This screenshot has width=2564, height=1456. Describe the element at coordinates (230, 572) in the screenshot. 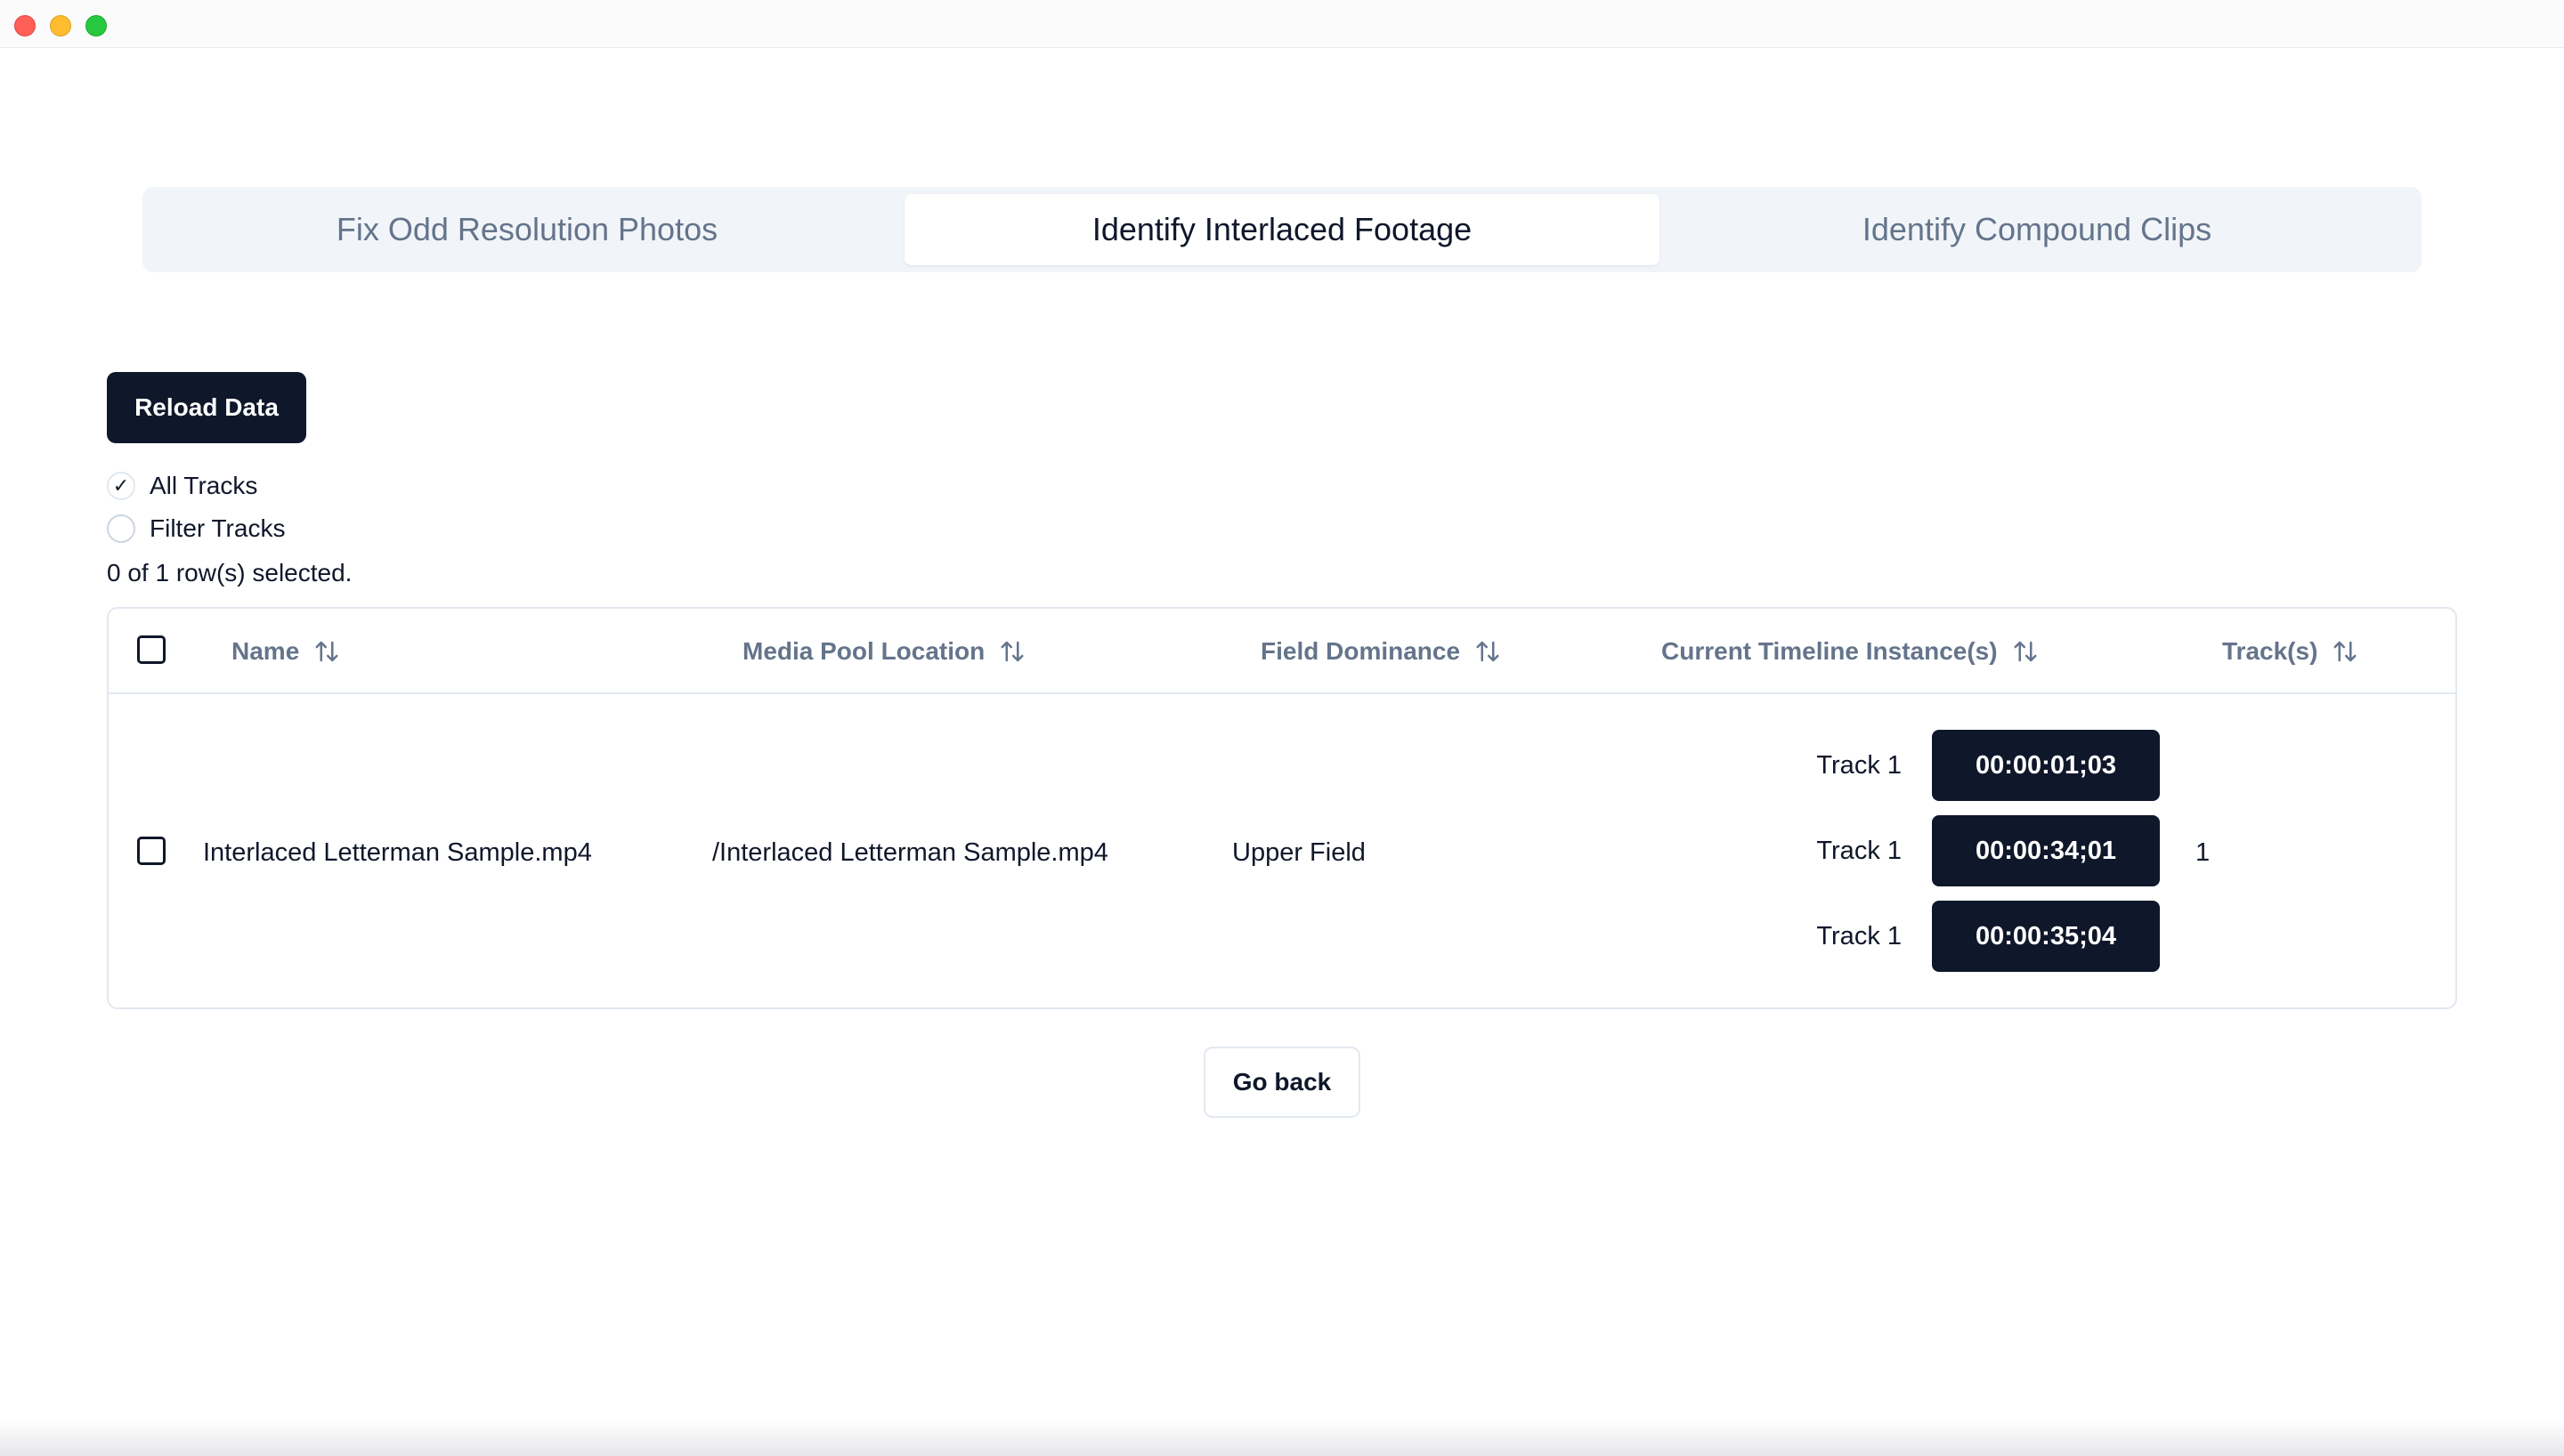

I see `selection-status: 0 of 1 row(s) selected.` at that location.